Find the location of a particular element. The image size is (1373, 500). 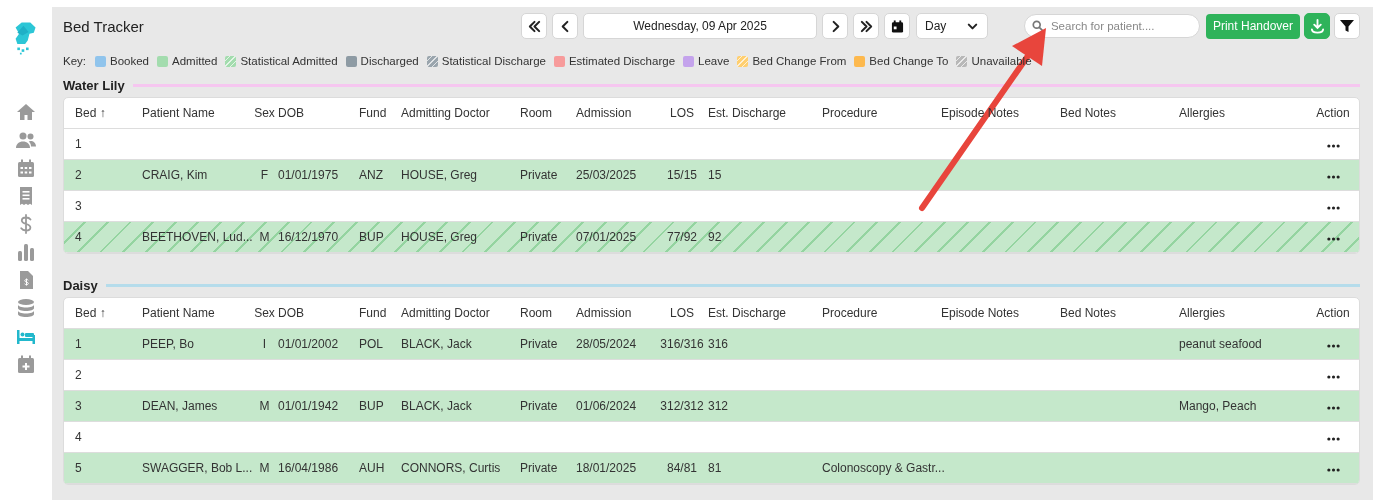

table-cell: I is located at coordinates (264, 344).